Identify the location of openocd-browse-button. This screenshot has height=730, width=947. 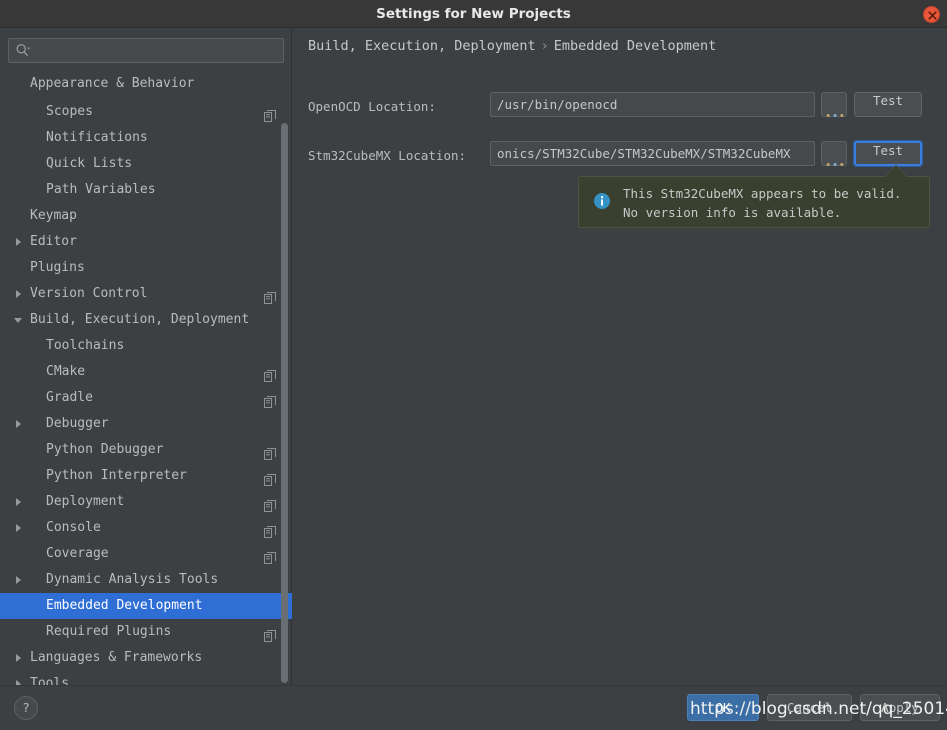
(834, 104).